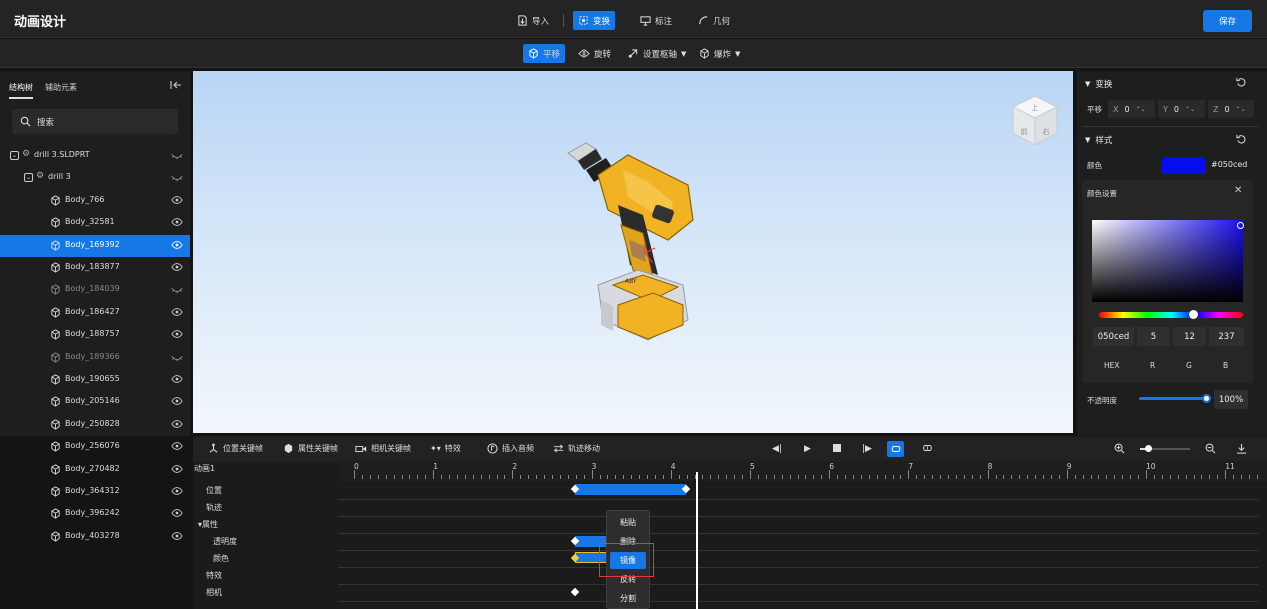  I want to click on tab-helper-elements: 辅助元素, so click(61, 87).